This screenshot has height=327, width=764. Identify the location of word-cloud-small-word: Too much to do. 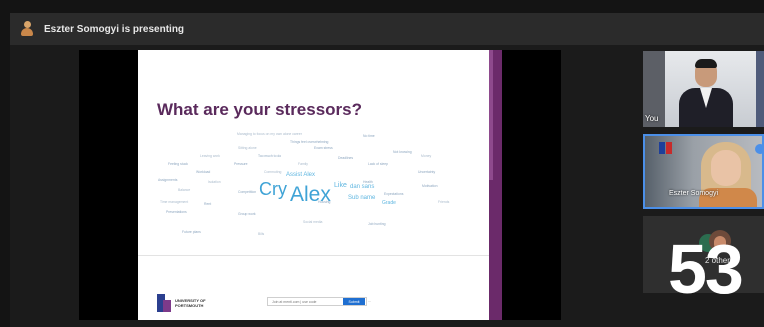
(270, 156).